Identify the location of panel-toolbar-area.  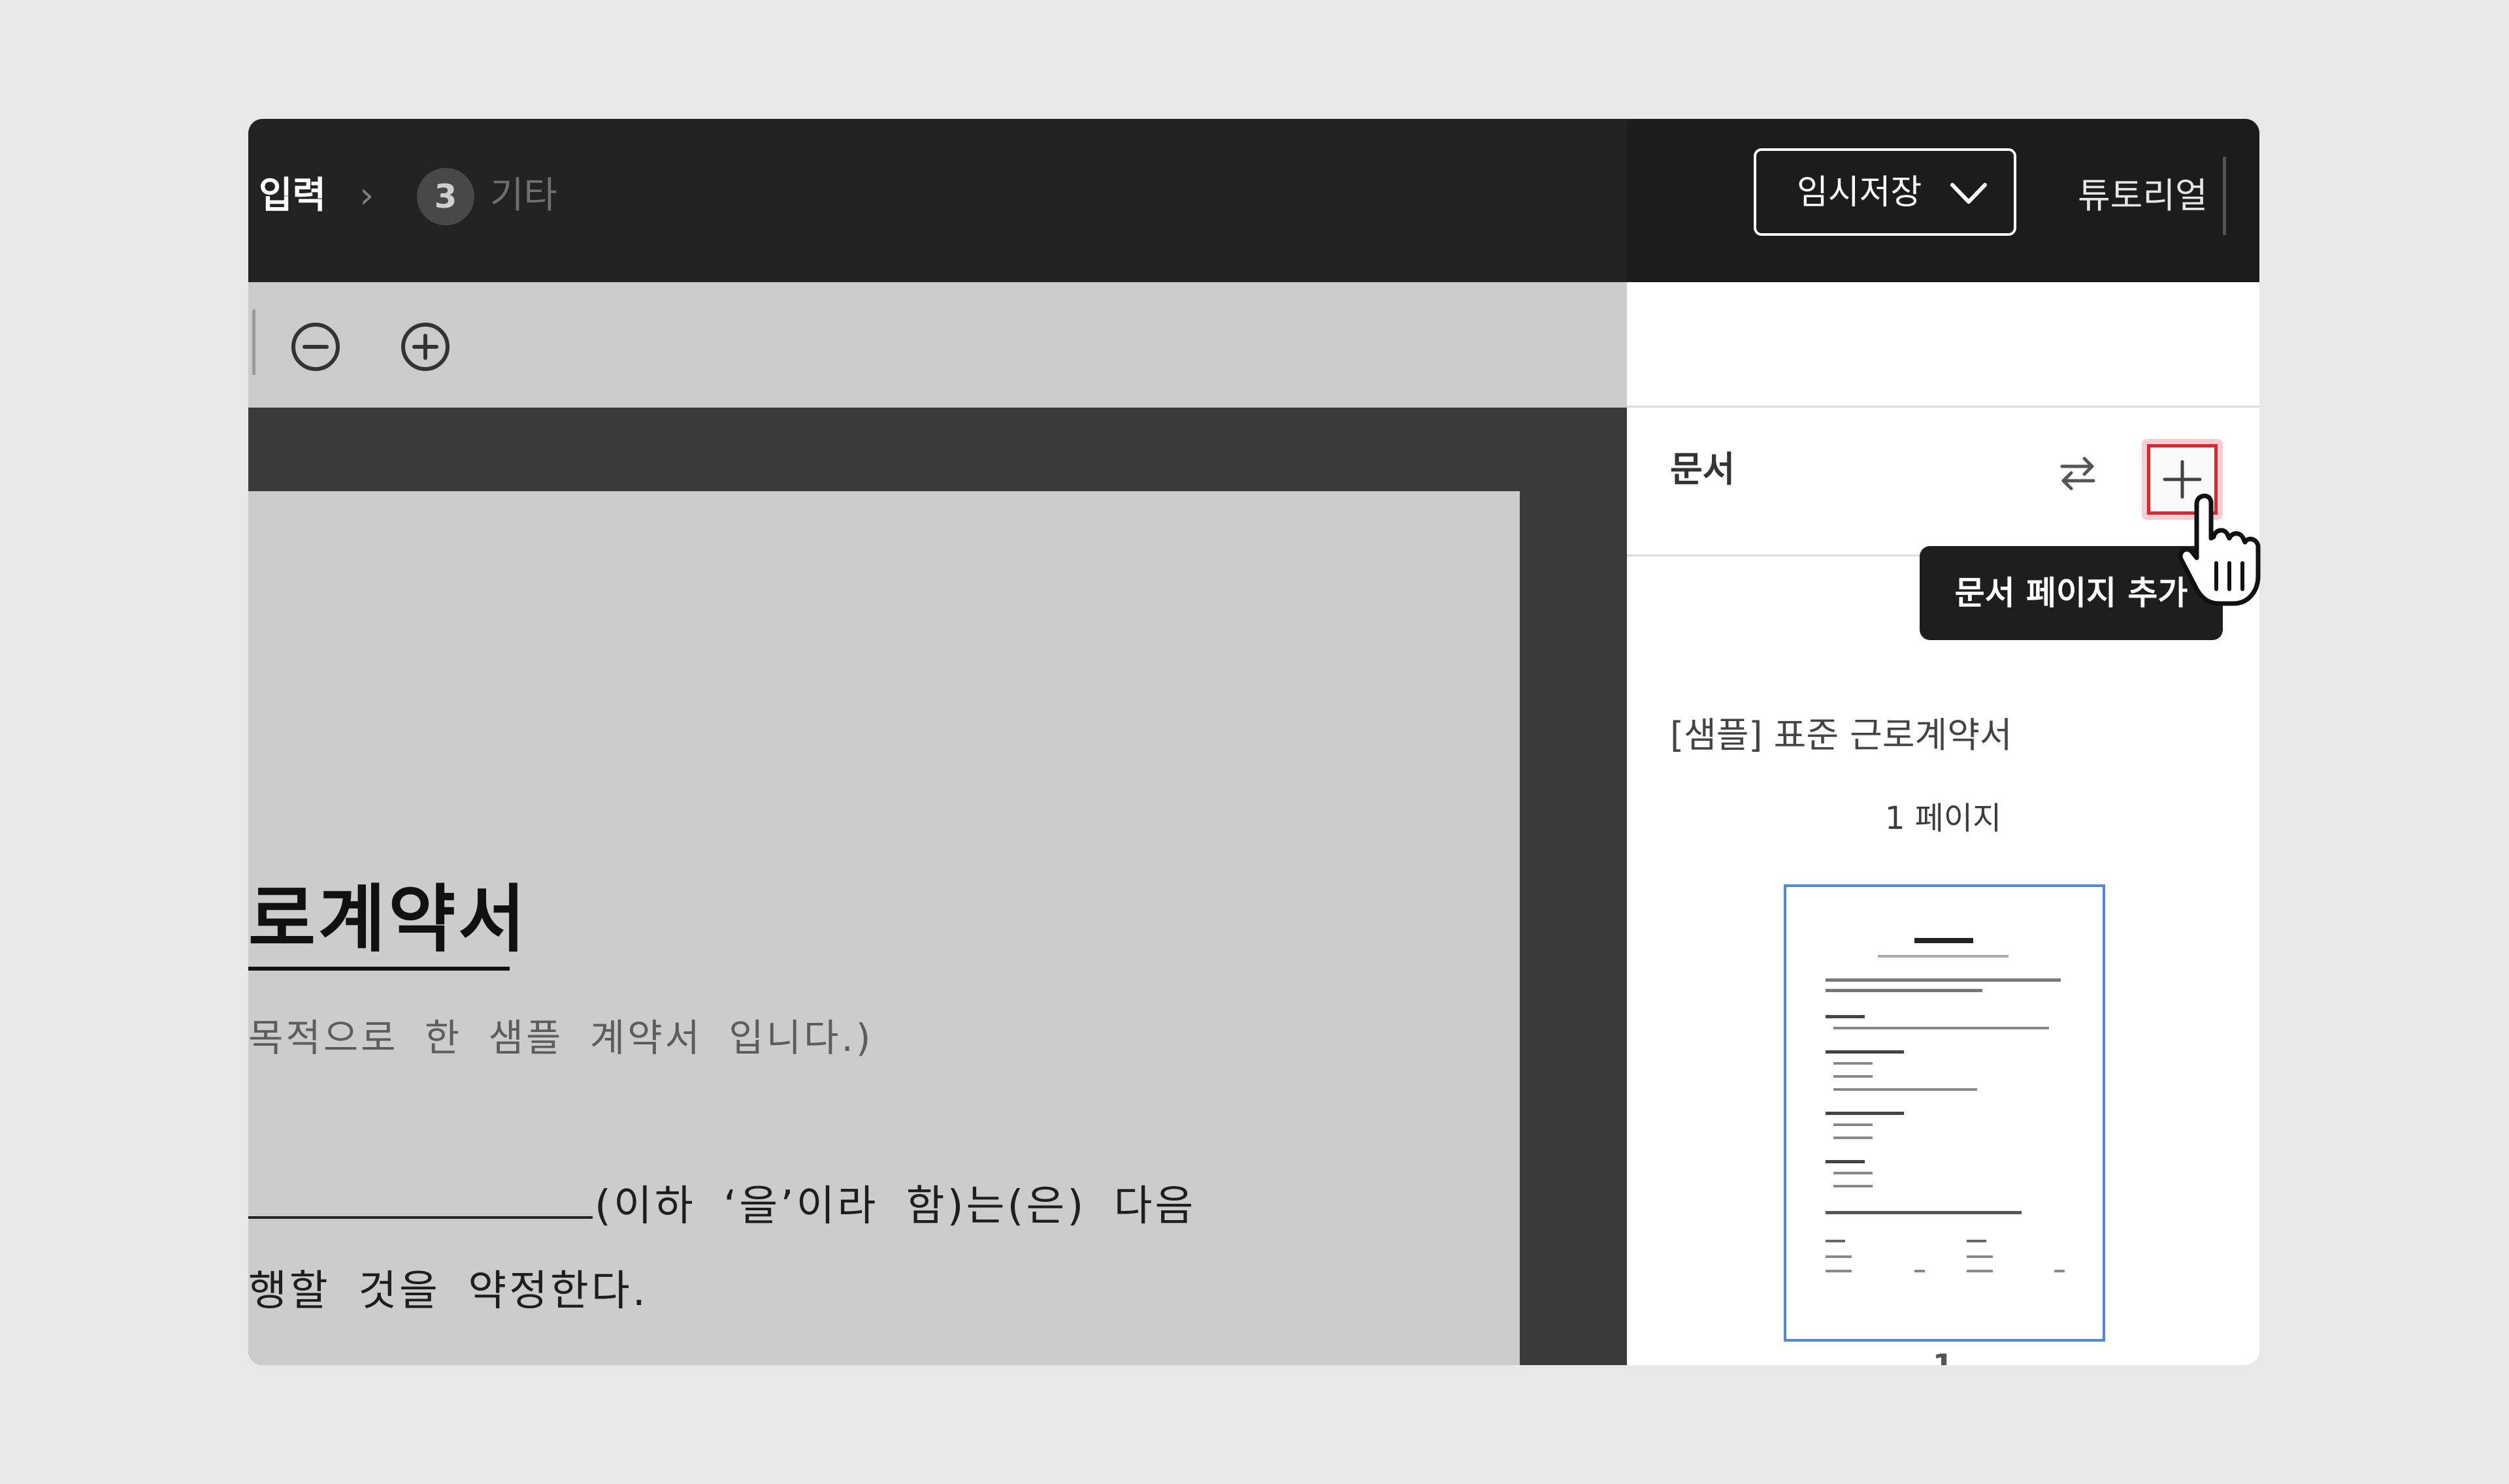
(1943, 345).